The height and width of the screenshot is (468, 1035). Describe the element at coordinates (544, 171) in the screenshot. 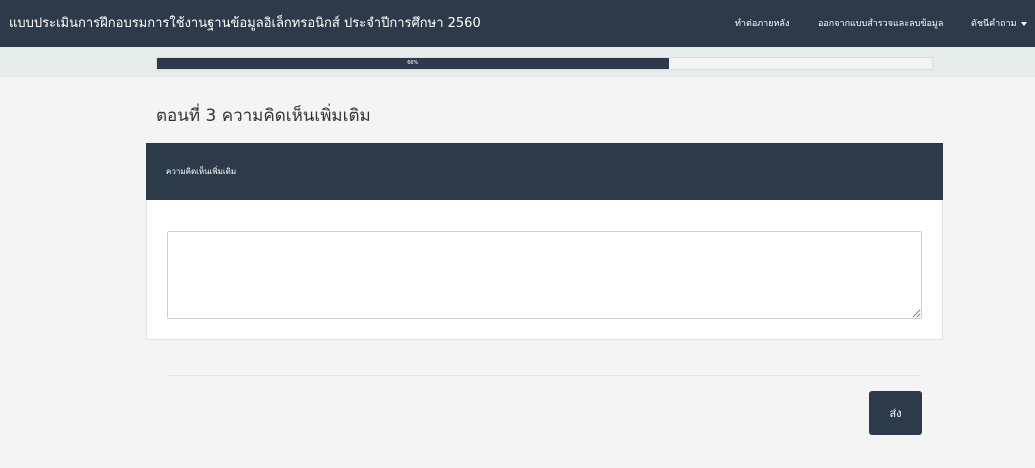

I see `question-header: ความคิดเห็นเพิ่มเติม` at that location.